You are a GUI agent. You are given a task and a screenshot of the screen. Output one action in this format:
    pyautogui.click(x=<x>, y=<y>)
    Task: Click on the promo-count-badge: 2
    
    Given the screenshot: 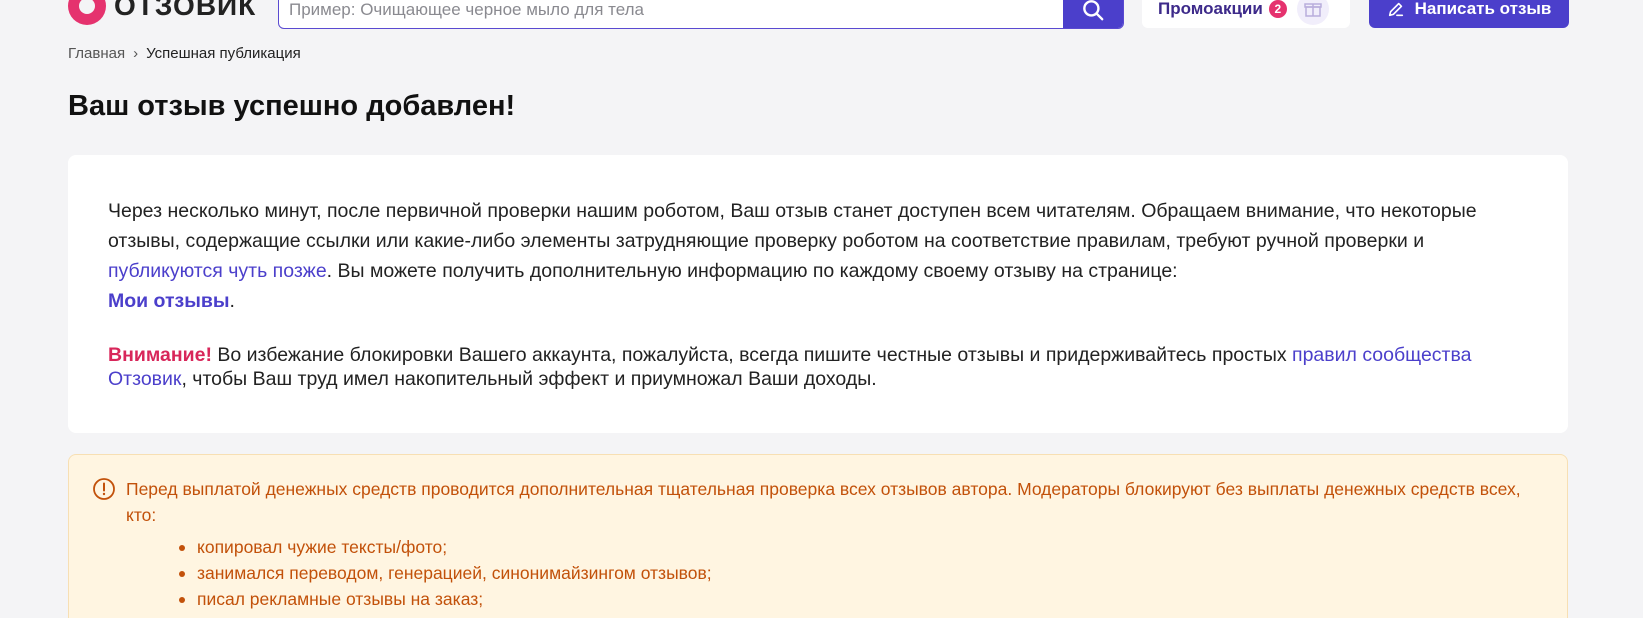 What is the action you would take?
    pyautogui.click(x=1277, y=9)
    